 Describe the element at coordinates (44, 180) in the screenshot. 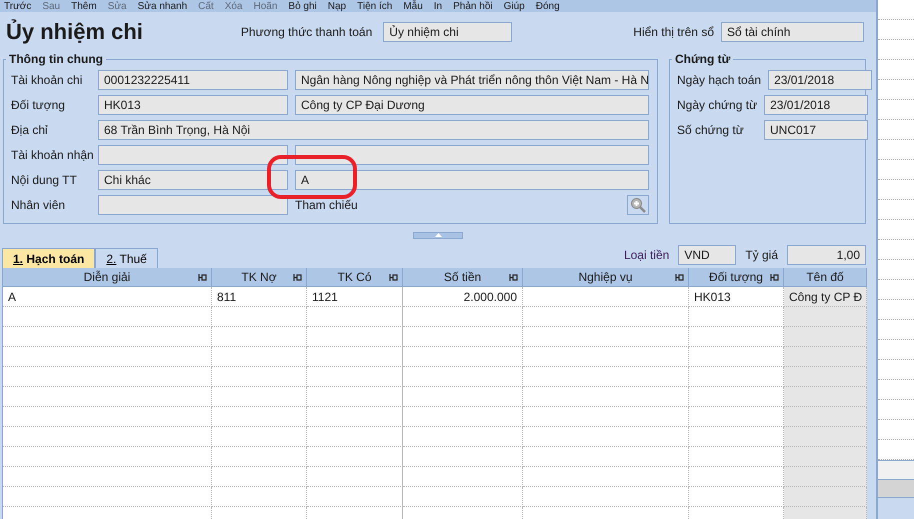

I see `field-label: Nội dung TT` at that location.